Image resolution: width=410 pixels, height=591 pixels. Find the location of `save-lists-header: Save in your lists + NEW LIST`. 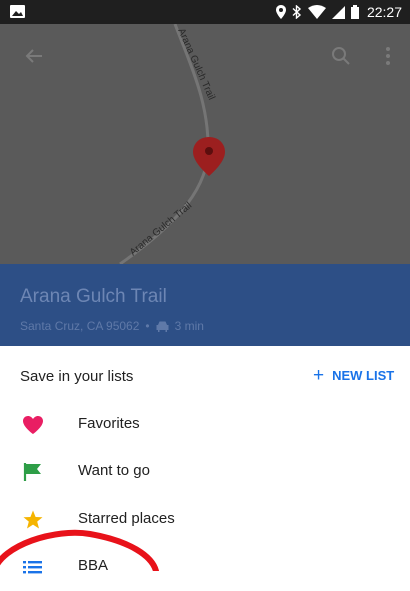

save-lists-header: Save in your lists + NEW LIST is located at coordinates (205, 376).